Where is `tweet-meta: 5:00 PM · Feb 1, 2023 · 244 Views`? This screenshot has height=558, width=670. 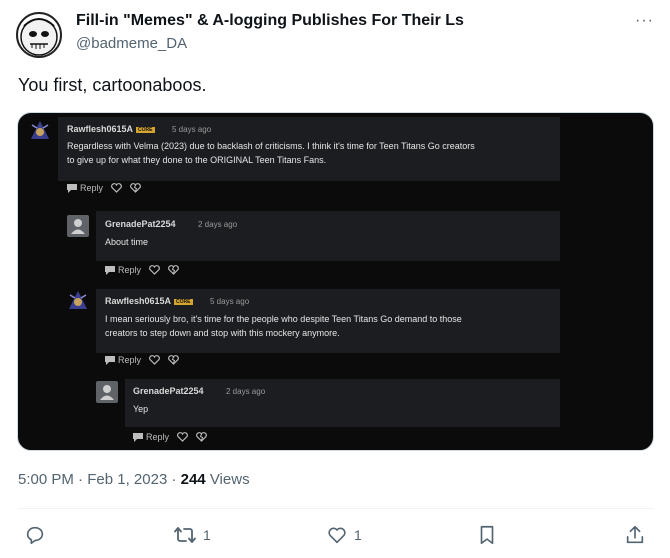 tweet-meta: 5:00 PM · Feb 1, 2023 · 244 Views is located at coordinates (134, 479).